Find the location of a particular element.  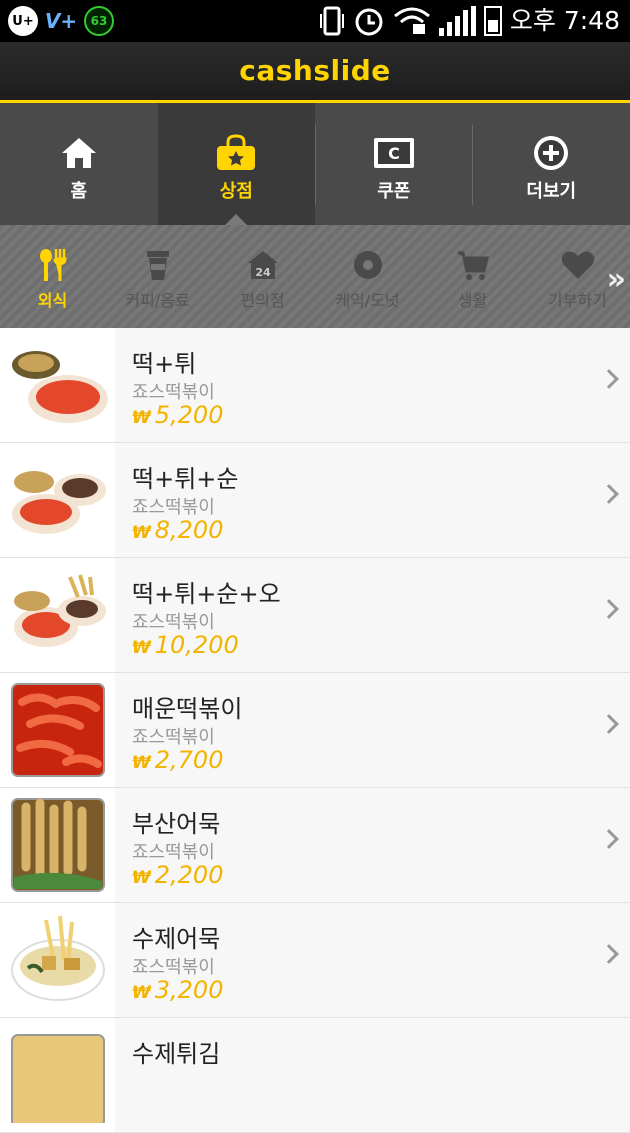

category-scroll-arrow: » is located at coordinates (616, 279).